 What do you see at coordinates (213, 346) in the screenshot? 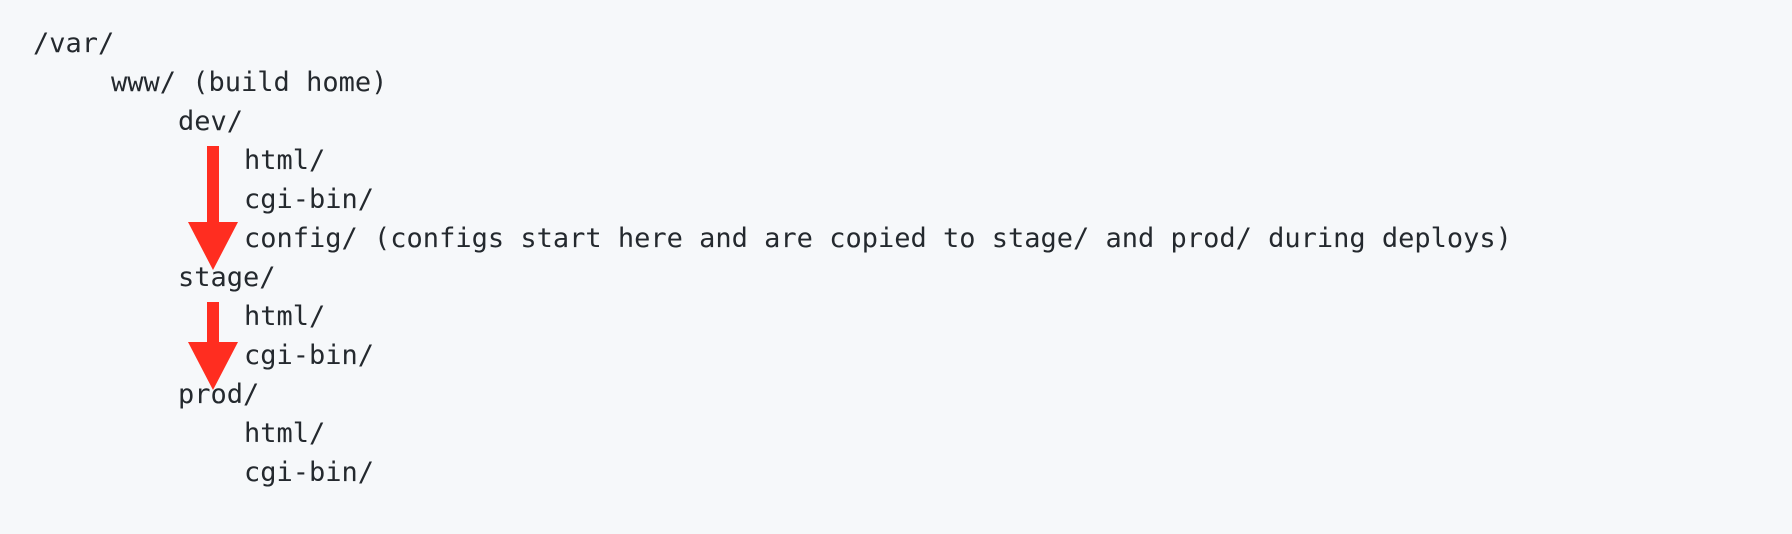
I see `arrow-stage-to-prod` at bounding box center [213, 346].